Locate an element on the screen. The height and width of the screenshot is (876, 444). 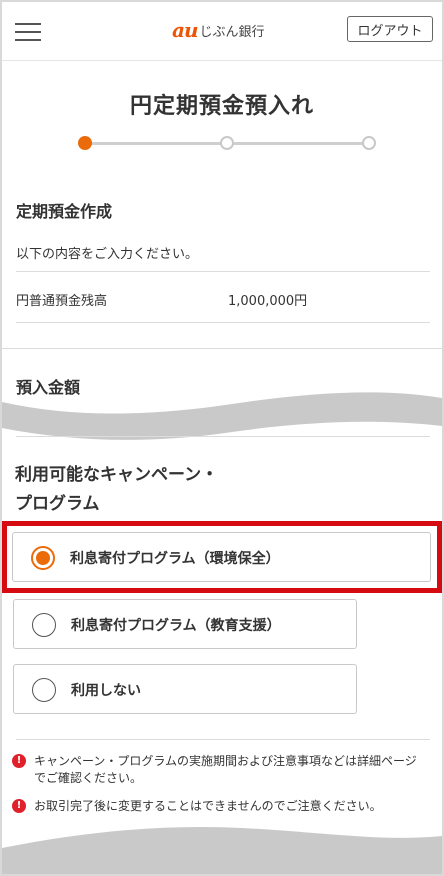
campaign-option-education: 利息寄付プログラム（教育支援） is located at coordinates (185, 624).